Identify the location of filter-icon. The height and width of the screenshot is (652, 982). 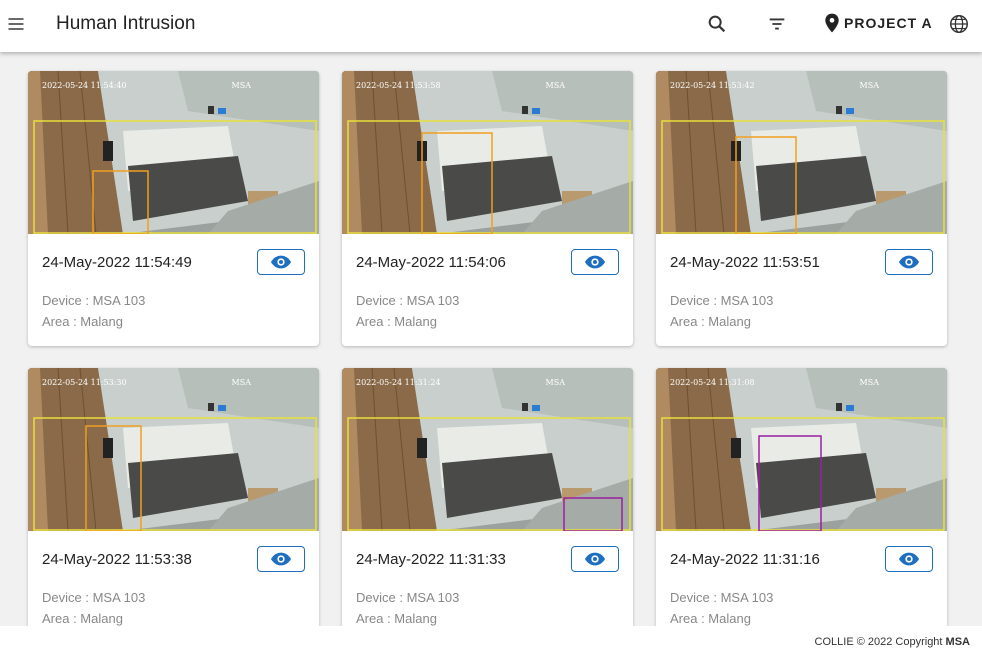
(777, 24).